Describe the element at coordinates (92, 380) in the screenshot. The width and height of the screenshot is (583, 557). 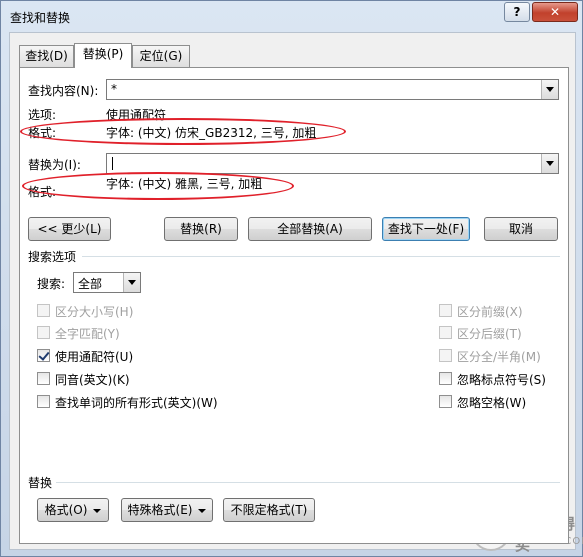
I see `sounds-like-label: 同音(英文)(K)` at that location.